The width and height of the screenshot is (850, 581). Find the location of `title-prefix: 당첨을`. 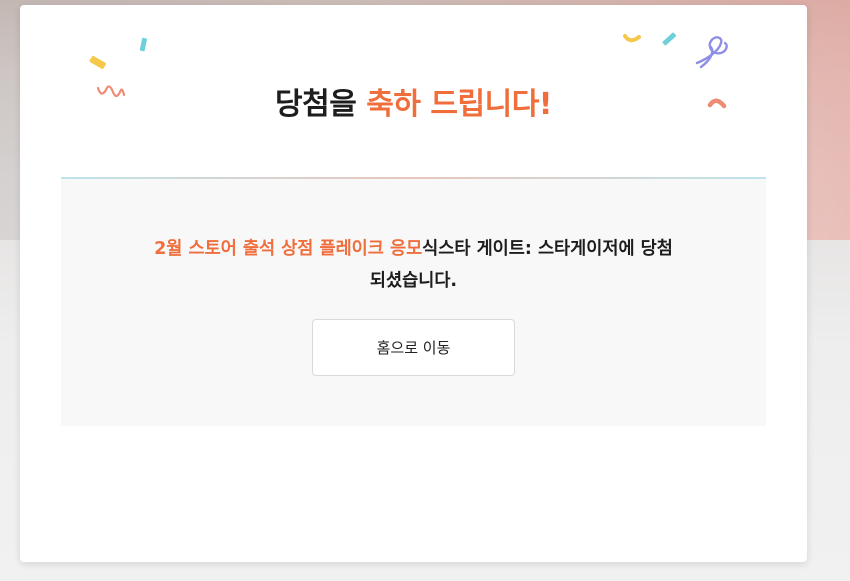

title-prefix: 당첨을 is located at coordinates (321, 104).